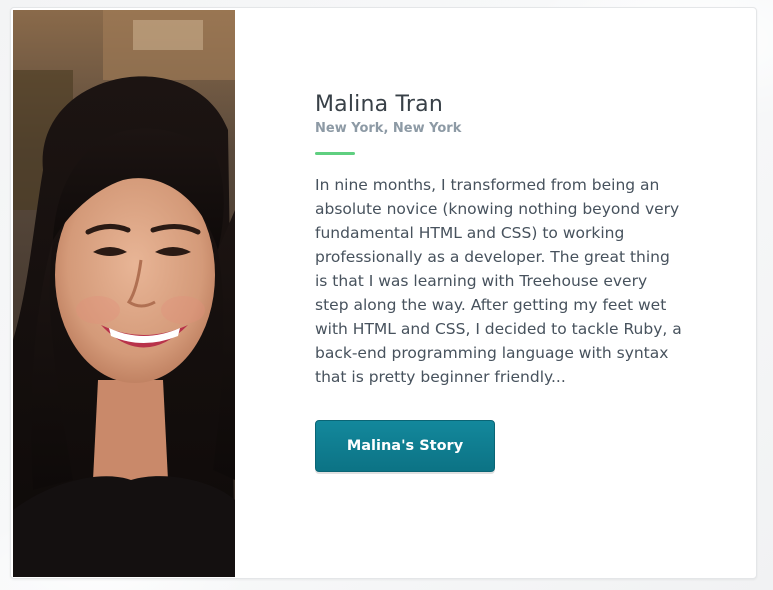 The image size is (773, 590). Describe the element at coordinates (379, 104) in the screenshot. I see `student-name: Malina Tran` at that location.